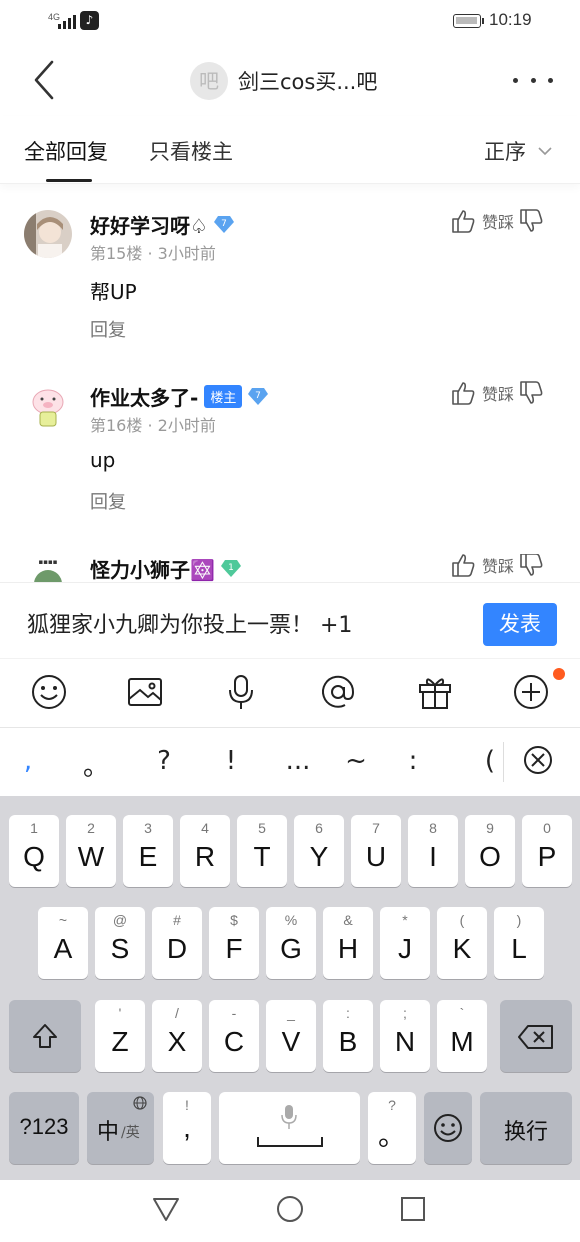  I want to click on punct-paren: (, so click(490, 761).